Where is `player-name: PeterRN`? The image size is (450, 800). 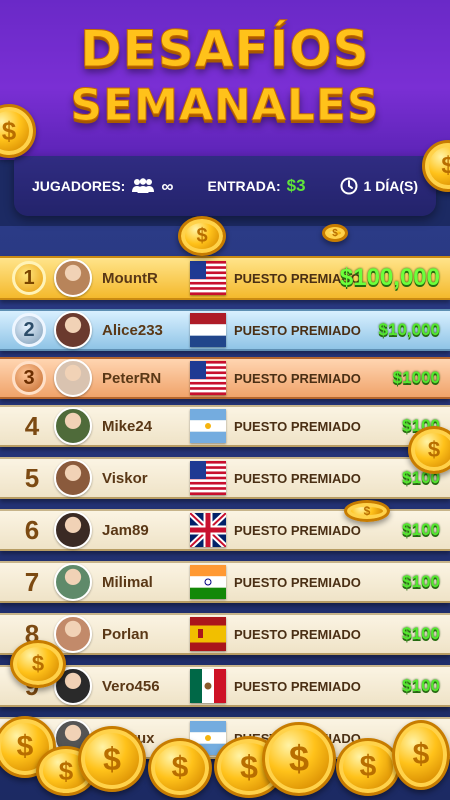 player-name: PeterRN is located at coordinates (132, 378).